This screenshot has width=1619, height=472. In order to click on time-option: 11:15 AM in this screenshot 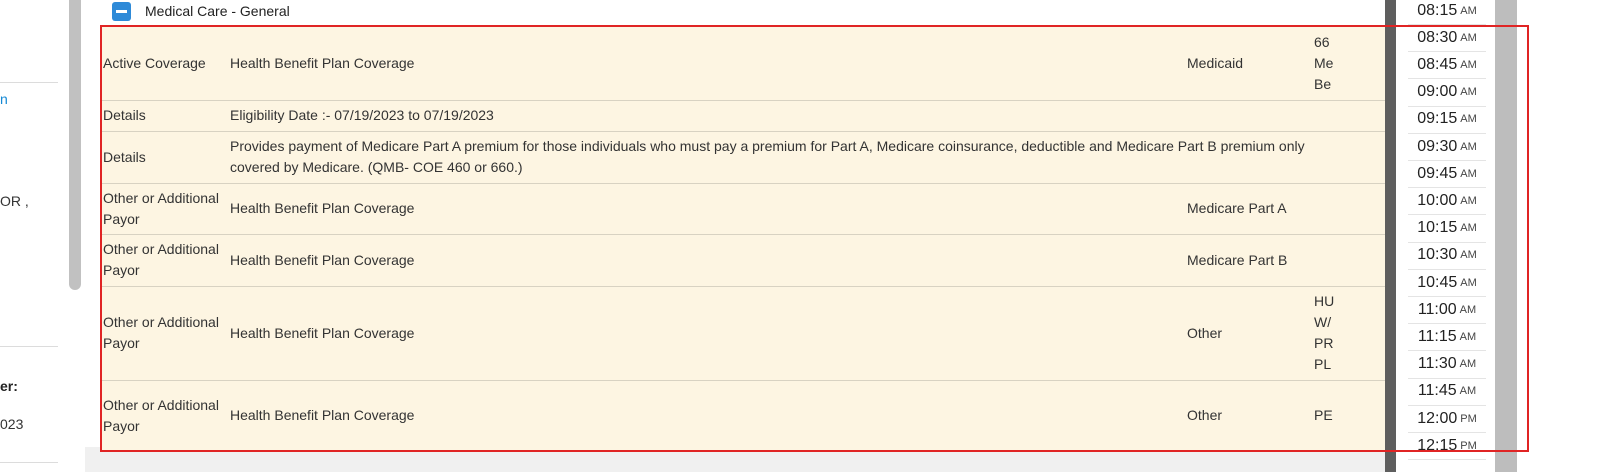, I will do `click(1447, 337)`.